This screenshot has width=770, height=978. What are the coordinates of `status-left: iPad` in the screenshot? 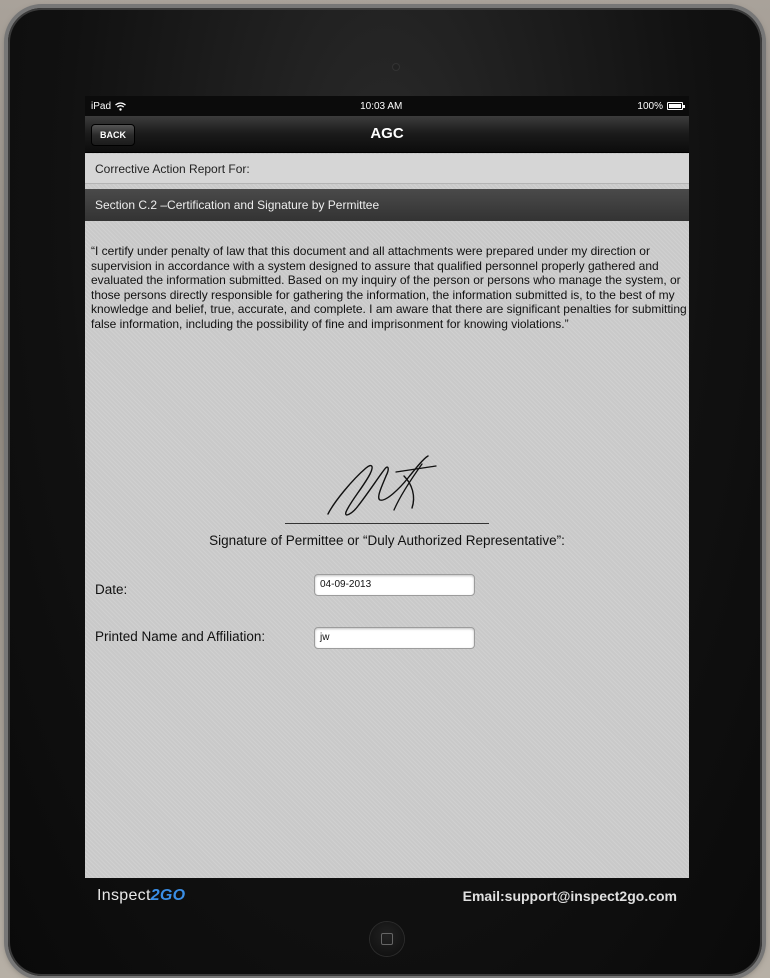 It's located at (108, 106).